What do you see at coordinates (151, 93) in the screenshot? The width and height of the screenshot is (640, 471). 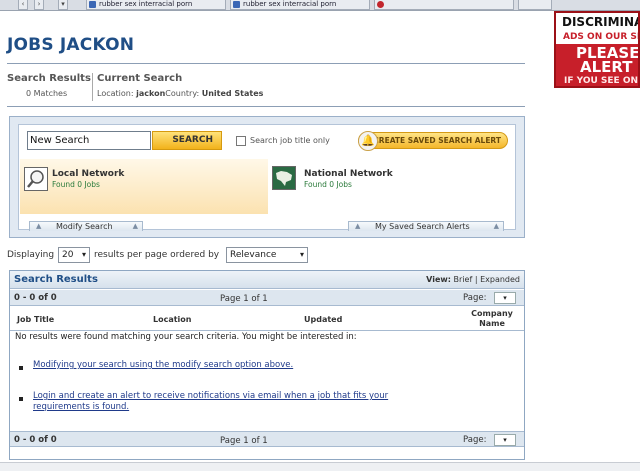 I see `location-value: jackon` at bounding box center [151, 93].